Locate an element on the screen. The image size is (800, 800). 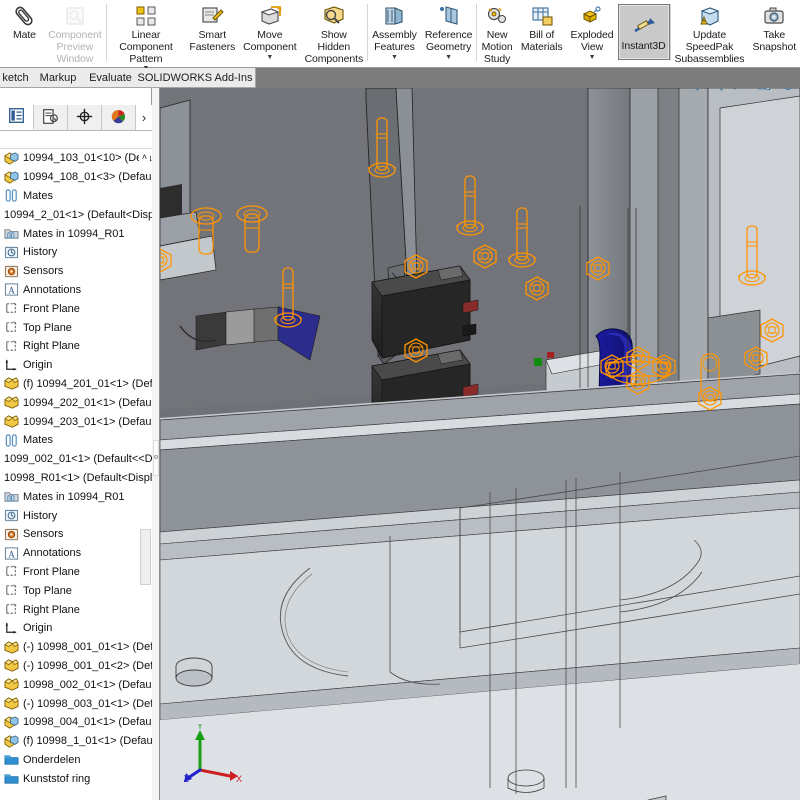
tree-item: 1099_002_01<1> (Default<<De is located at coordinates (76, 459).